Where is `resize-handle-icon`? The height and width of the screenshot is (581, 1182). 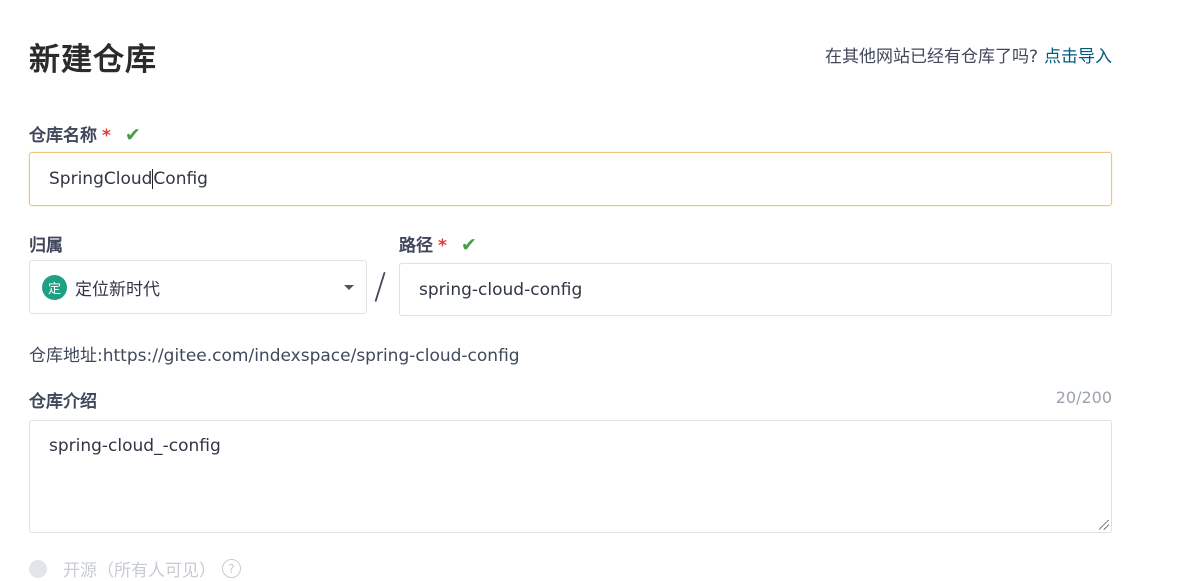
resize-handle-icon is located at coordinates (1104, 525).